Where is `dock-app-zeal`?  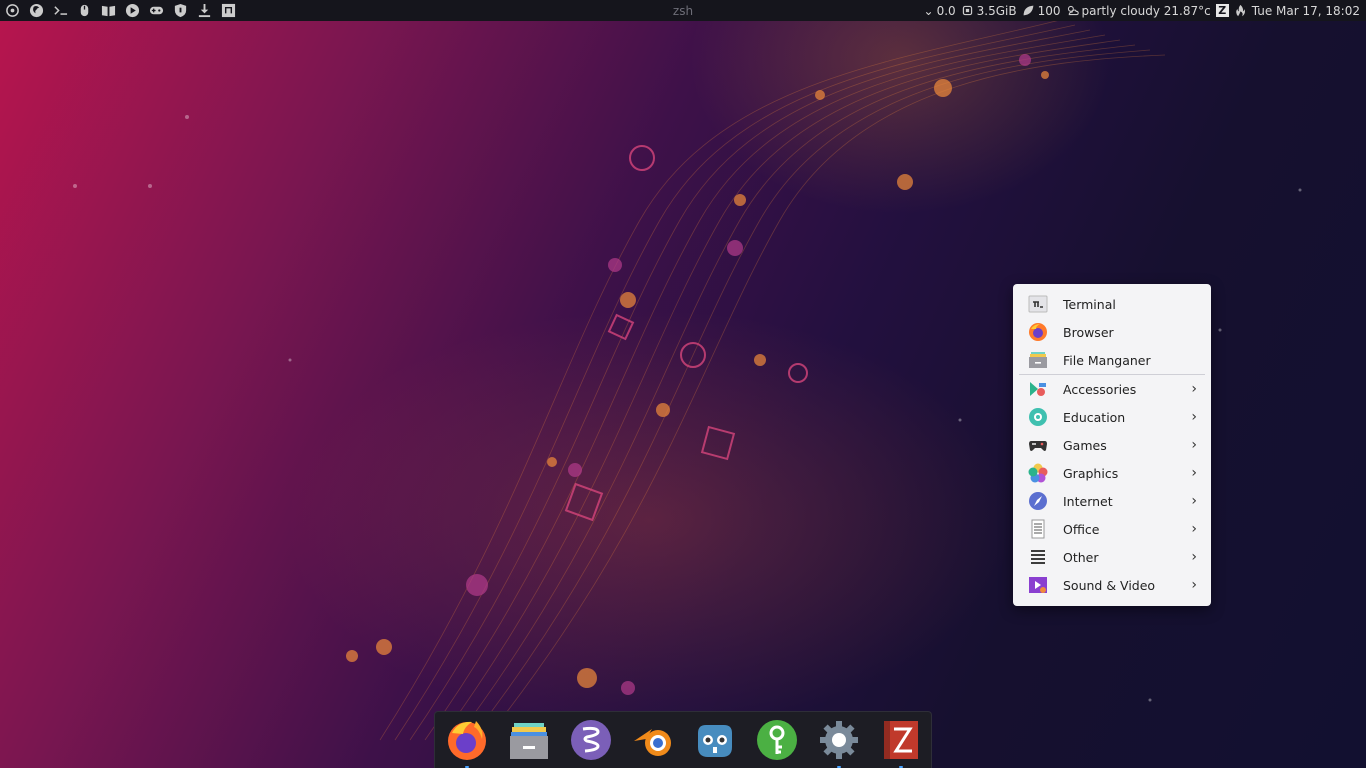 dock-app-zeal is located at coordinates (901, 743).